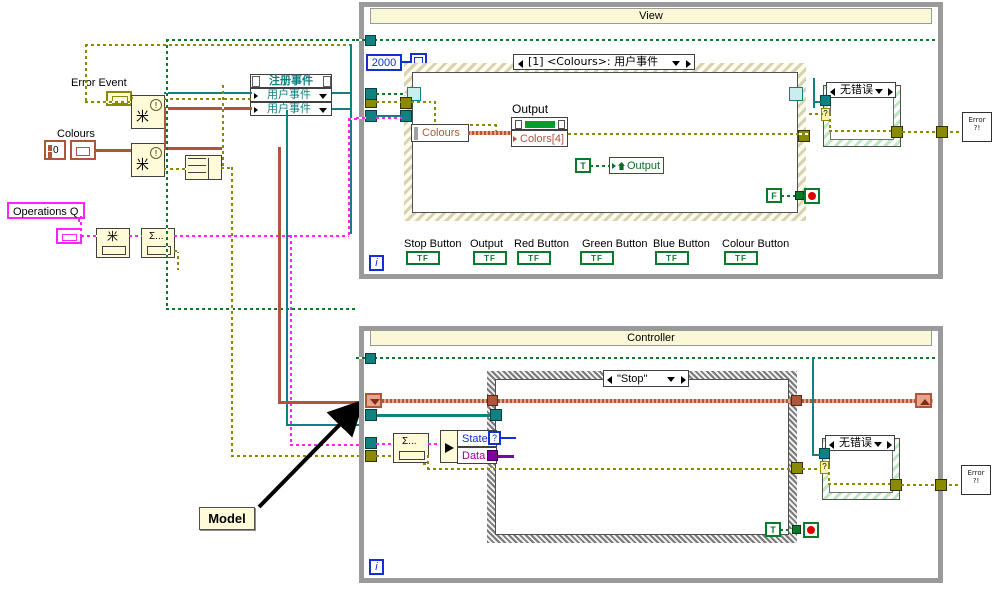  I want to click on event-structure-inner, so click(605, 142).